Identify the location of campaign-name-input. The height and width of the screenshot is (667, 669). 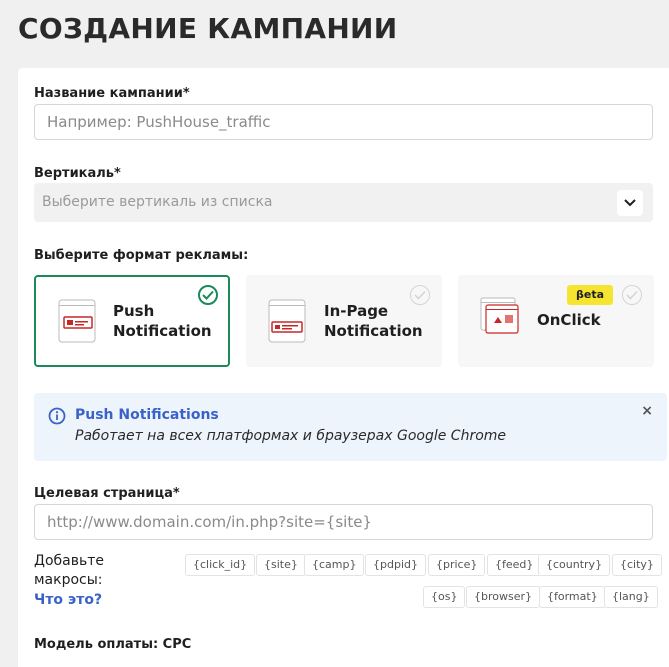
(343, 122).